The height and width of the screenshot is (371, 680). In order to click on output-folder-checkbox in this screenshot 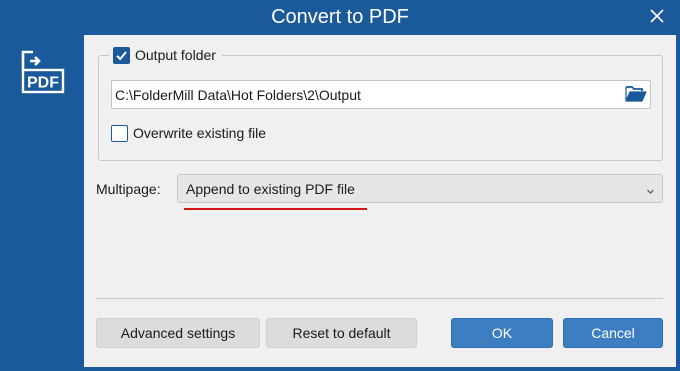, I will do `click(121, 55)`.